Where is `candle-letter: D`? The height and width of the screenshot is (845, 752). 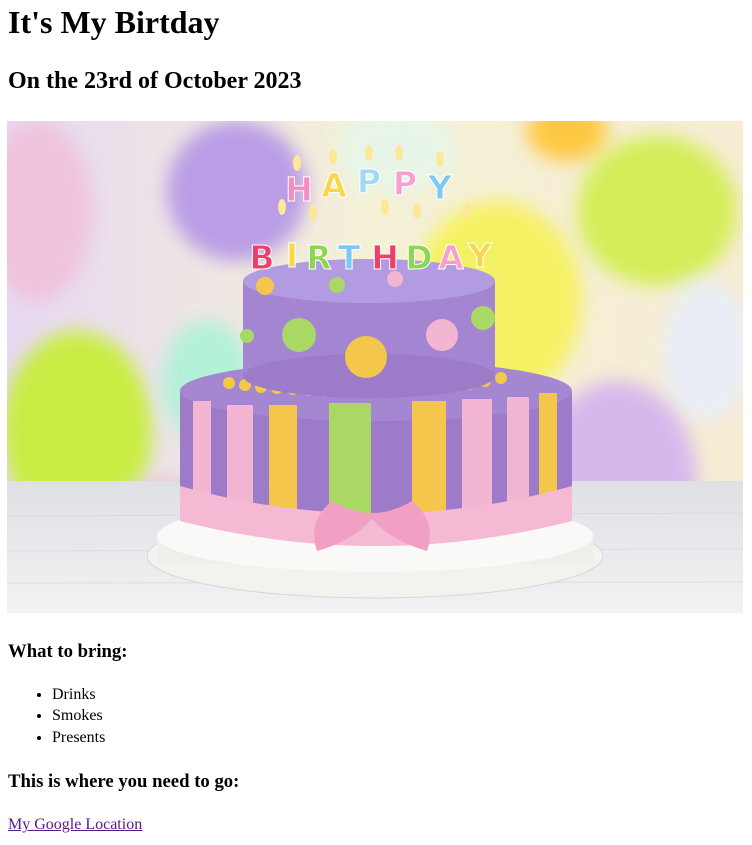 candle-letter: D is located at coordinates (418, 257).